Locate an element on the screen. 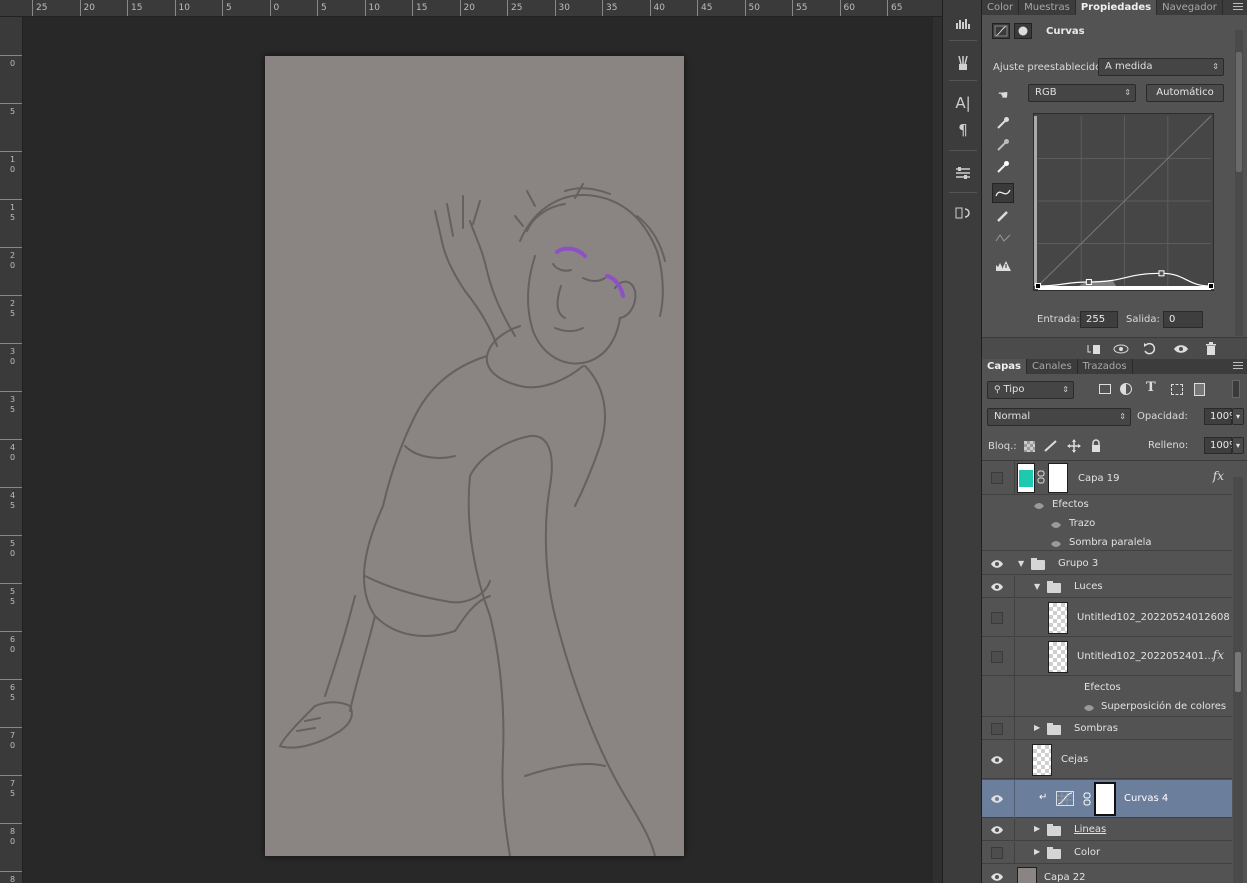  white-eyedropper-icon is located at coordinates (1003, 167).